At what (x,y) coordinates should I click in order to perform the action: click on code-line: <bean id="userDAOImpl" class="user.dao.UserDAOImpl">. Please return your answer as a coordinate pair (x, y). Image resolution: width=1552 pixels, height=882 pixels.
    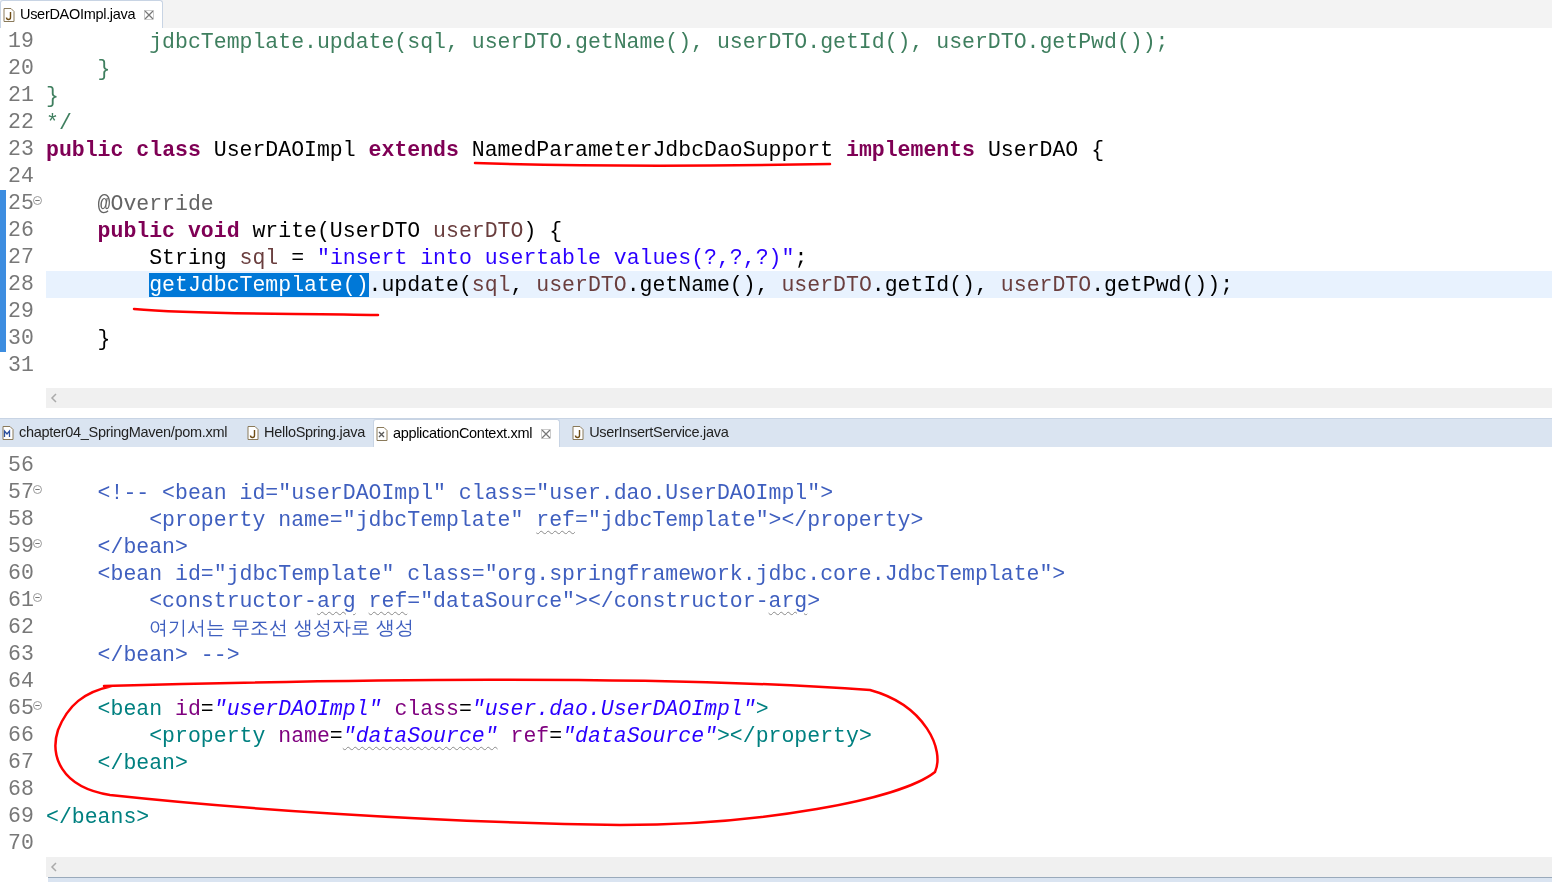
    Looking at the image, I should click on (432, 708).